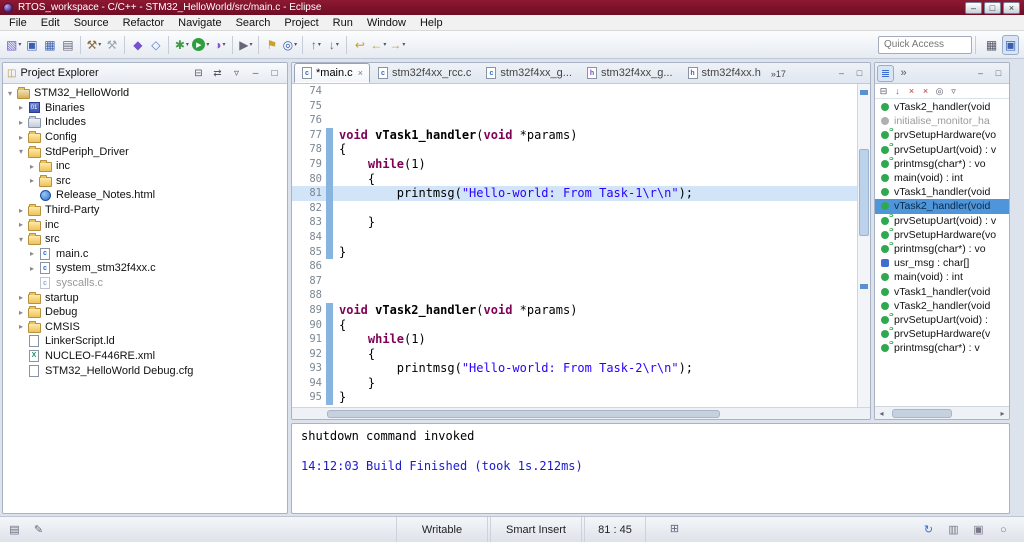 Image resolution: width=1024 pixels, height=542 pixels. Describe the element at coordinates (309, 295) in the screenshot. I see `line-number: 88` at that location.